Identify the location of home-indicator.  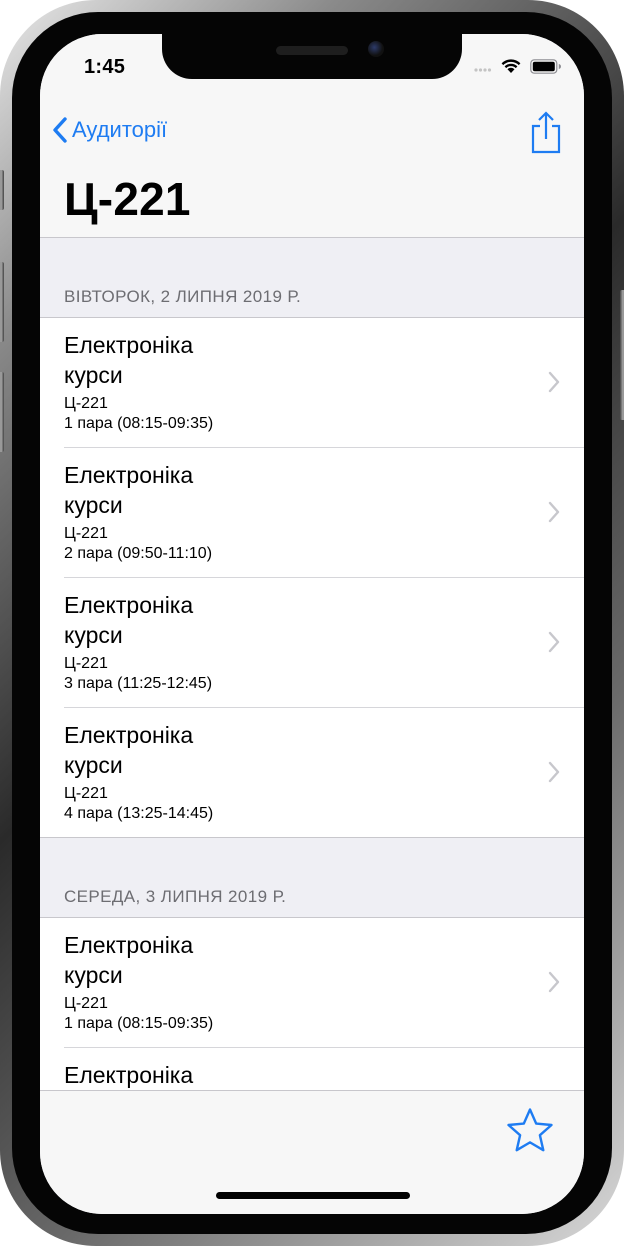
(313, 1195).